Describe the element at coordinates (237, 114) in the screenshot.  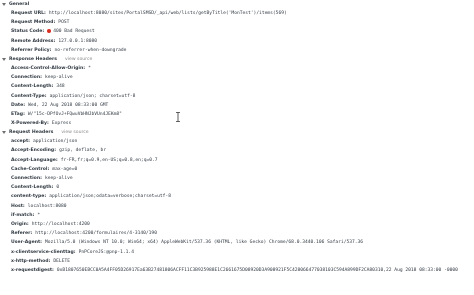
I see `header-row: ETag: W/"15c-DPfOvJ+FQwuVbHNJbVUn4JEKm8"` at that location.